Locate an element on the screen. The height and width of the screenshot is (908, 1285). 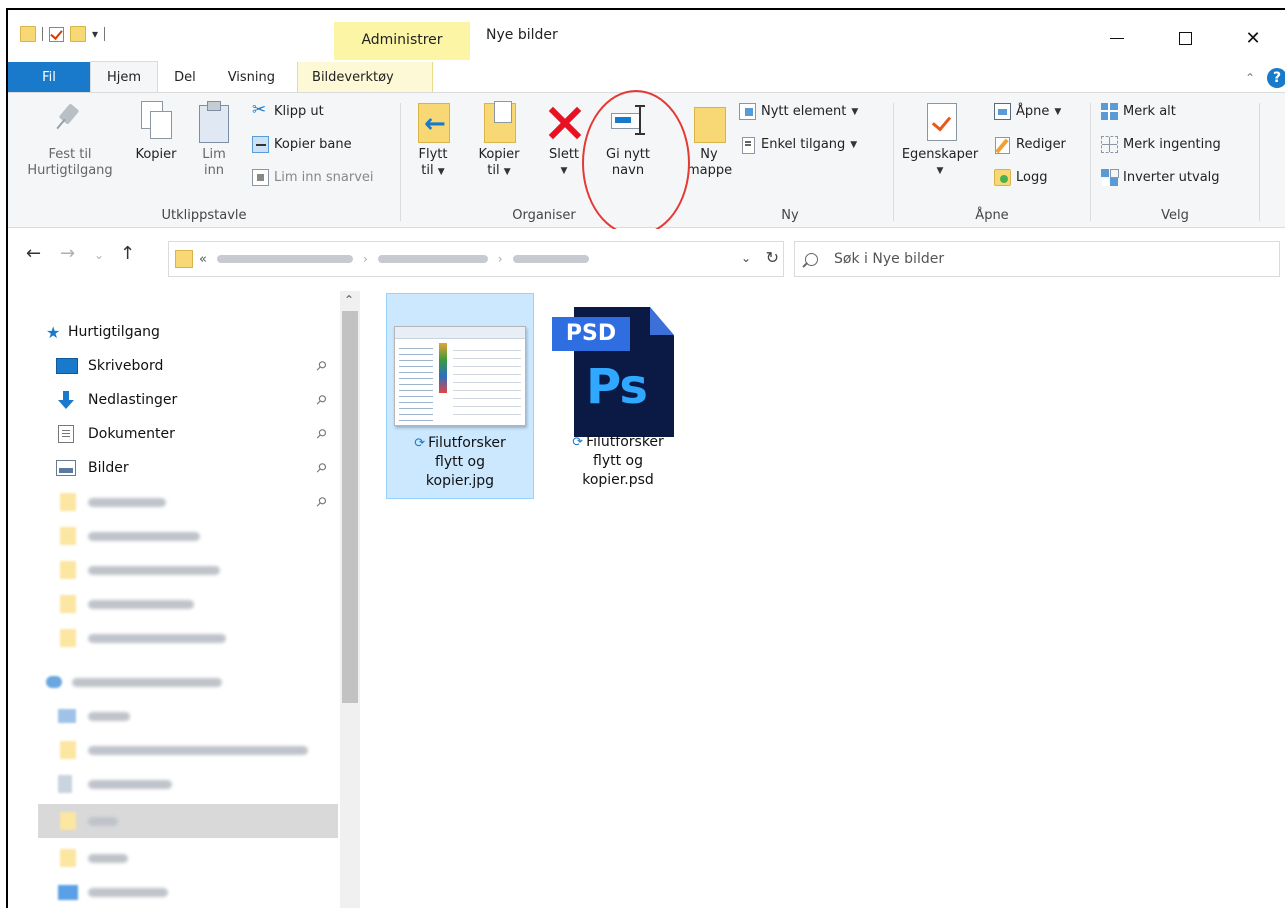
cut-button: Klipp ut is located at coordinates (288, 110).